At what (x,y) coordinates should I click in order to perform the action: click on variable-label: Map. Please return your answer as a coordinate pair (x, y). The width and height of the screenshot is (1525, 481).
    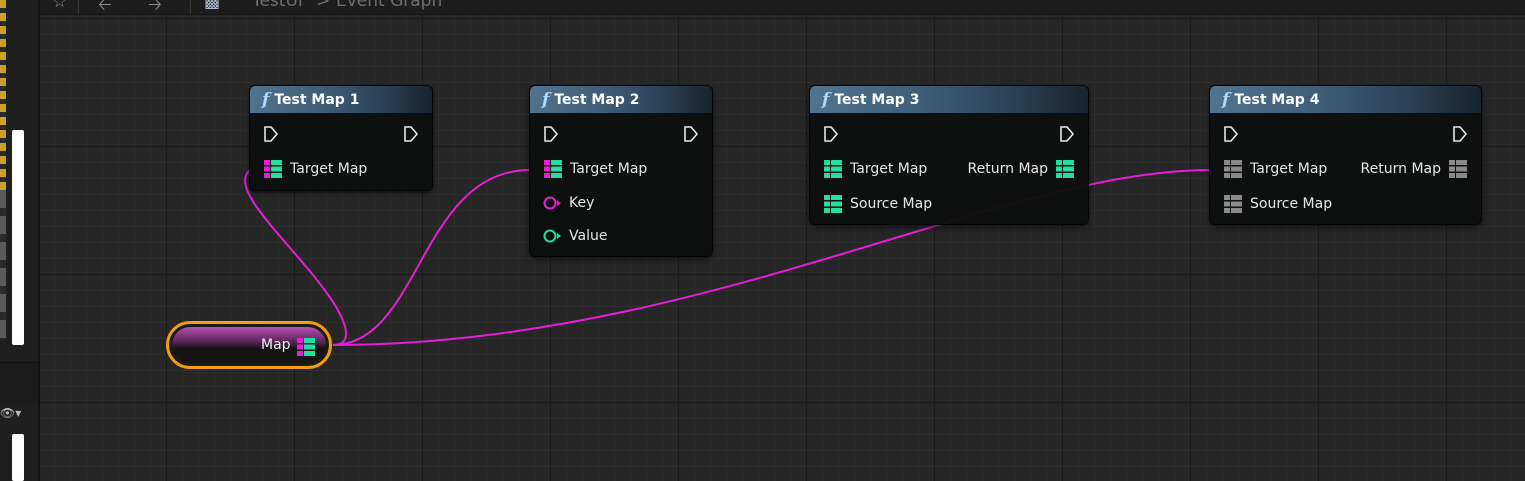
    Looking at the image, I should click on (276, 345).